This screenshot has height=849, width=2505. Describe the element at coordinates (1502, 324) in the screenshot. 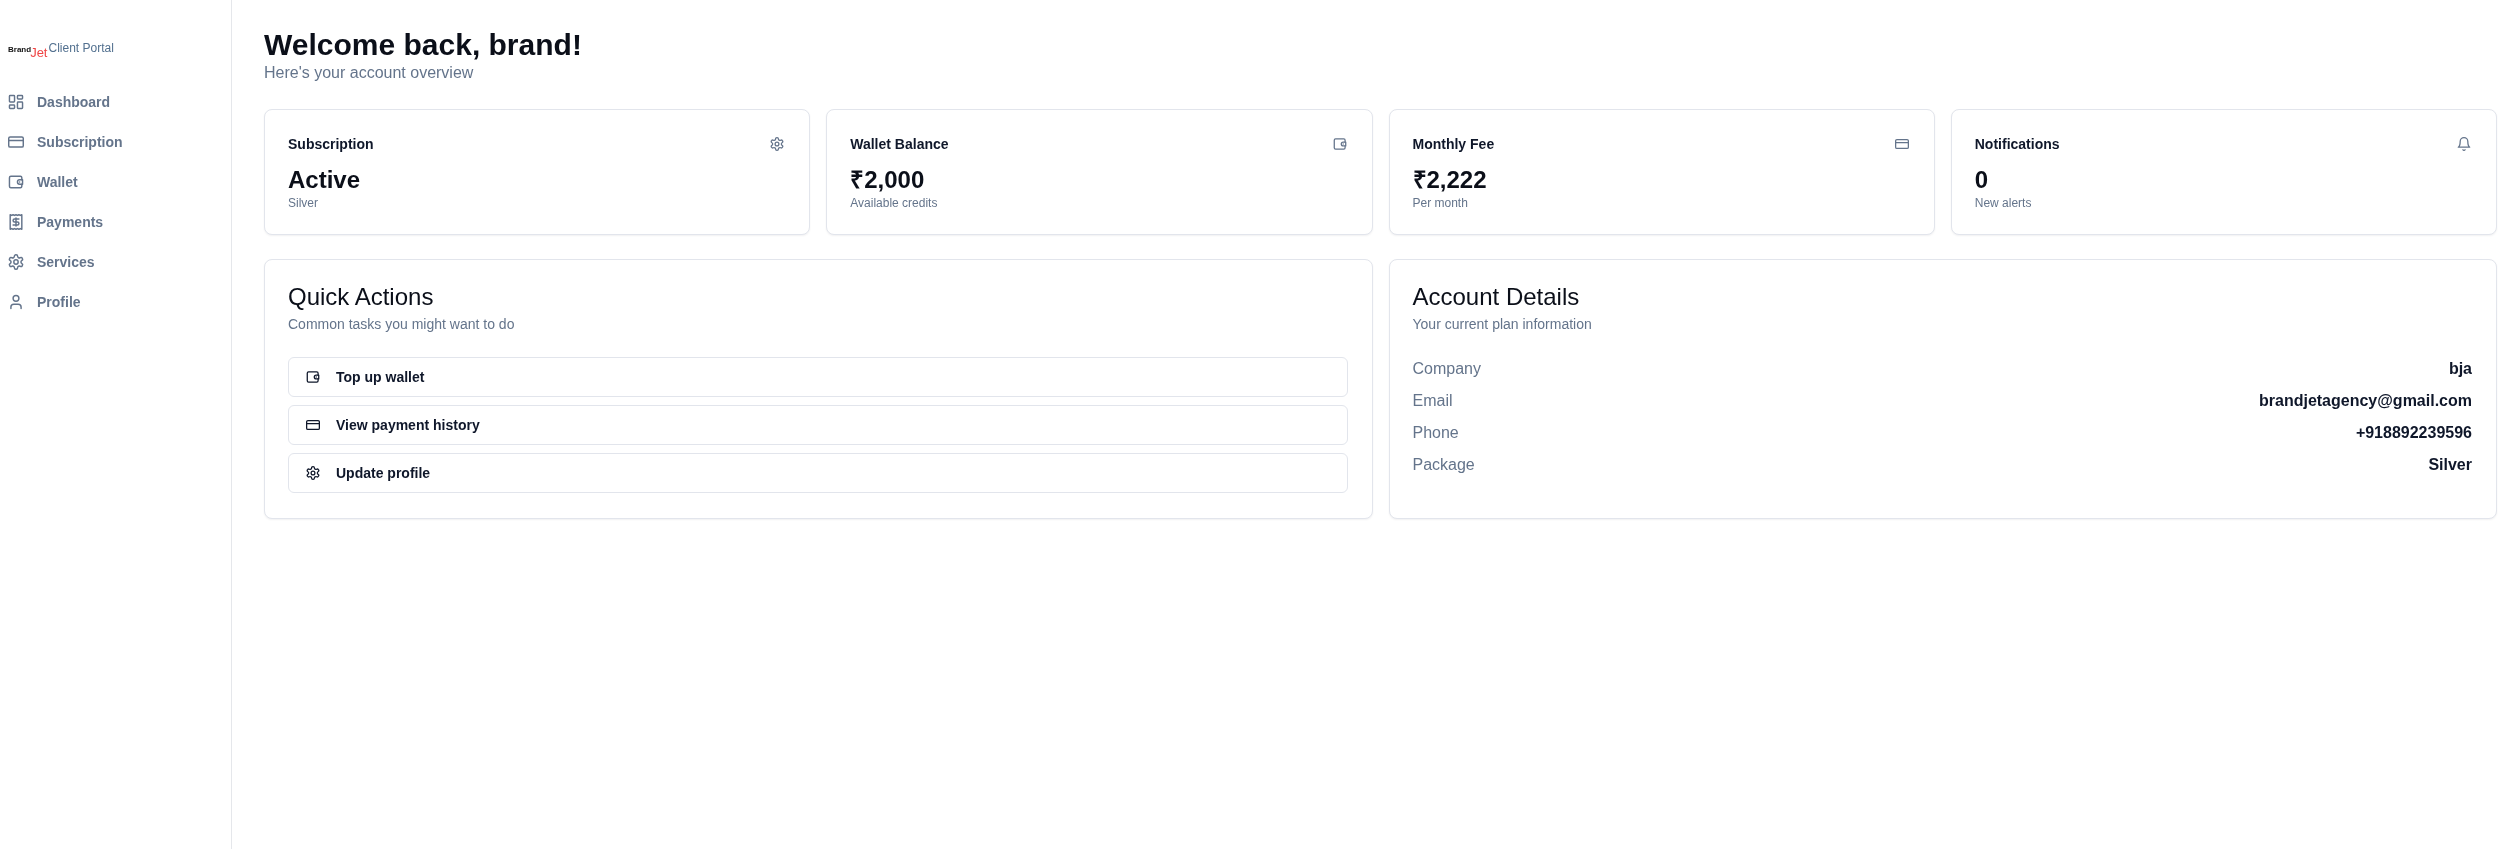

I see `panel-subtitle: Your current plan information` at that location.